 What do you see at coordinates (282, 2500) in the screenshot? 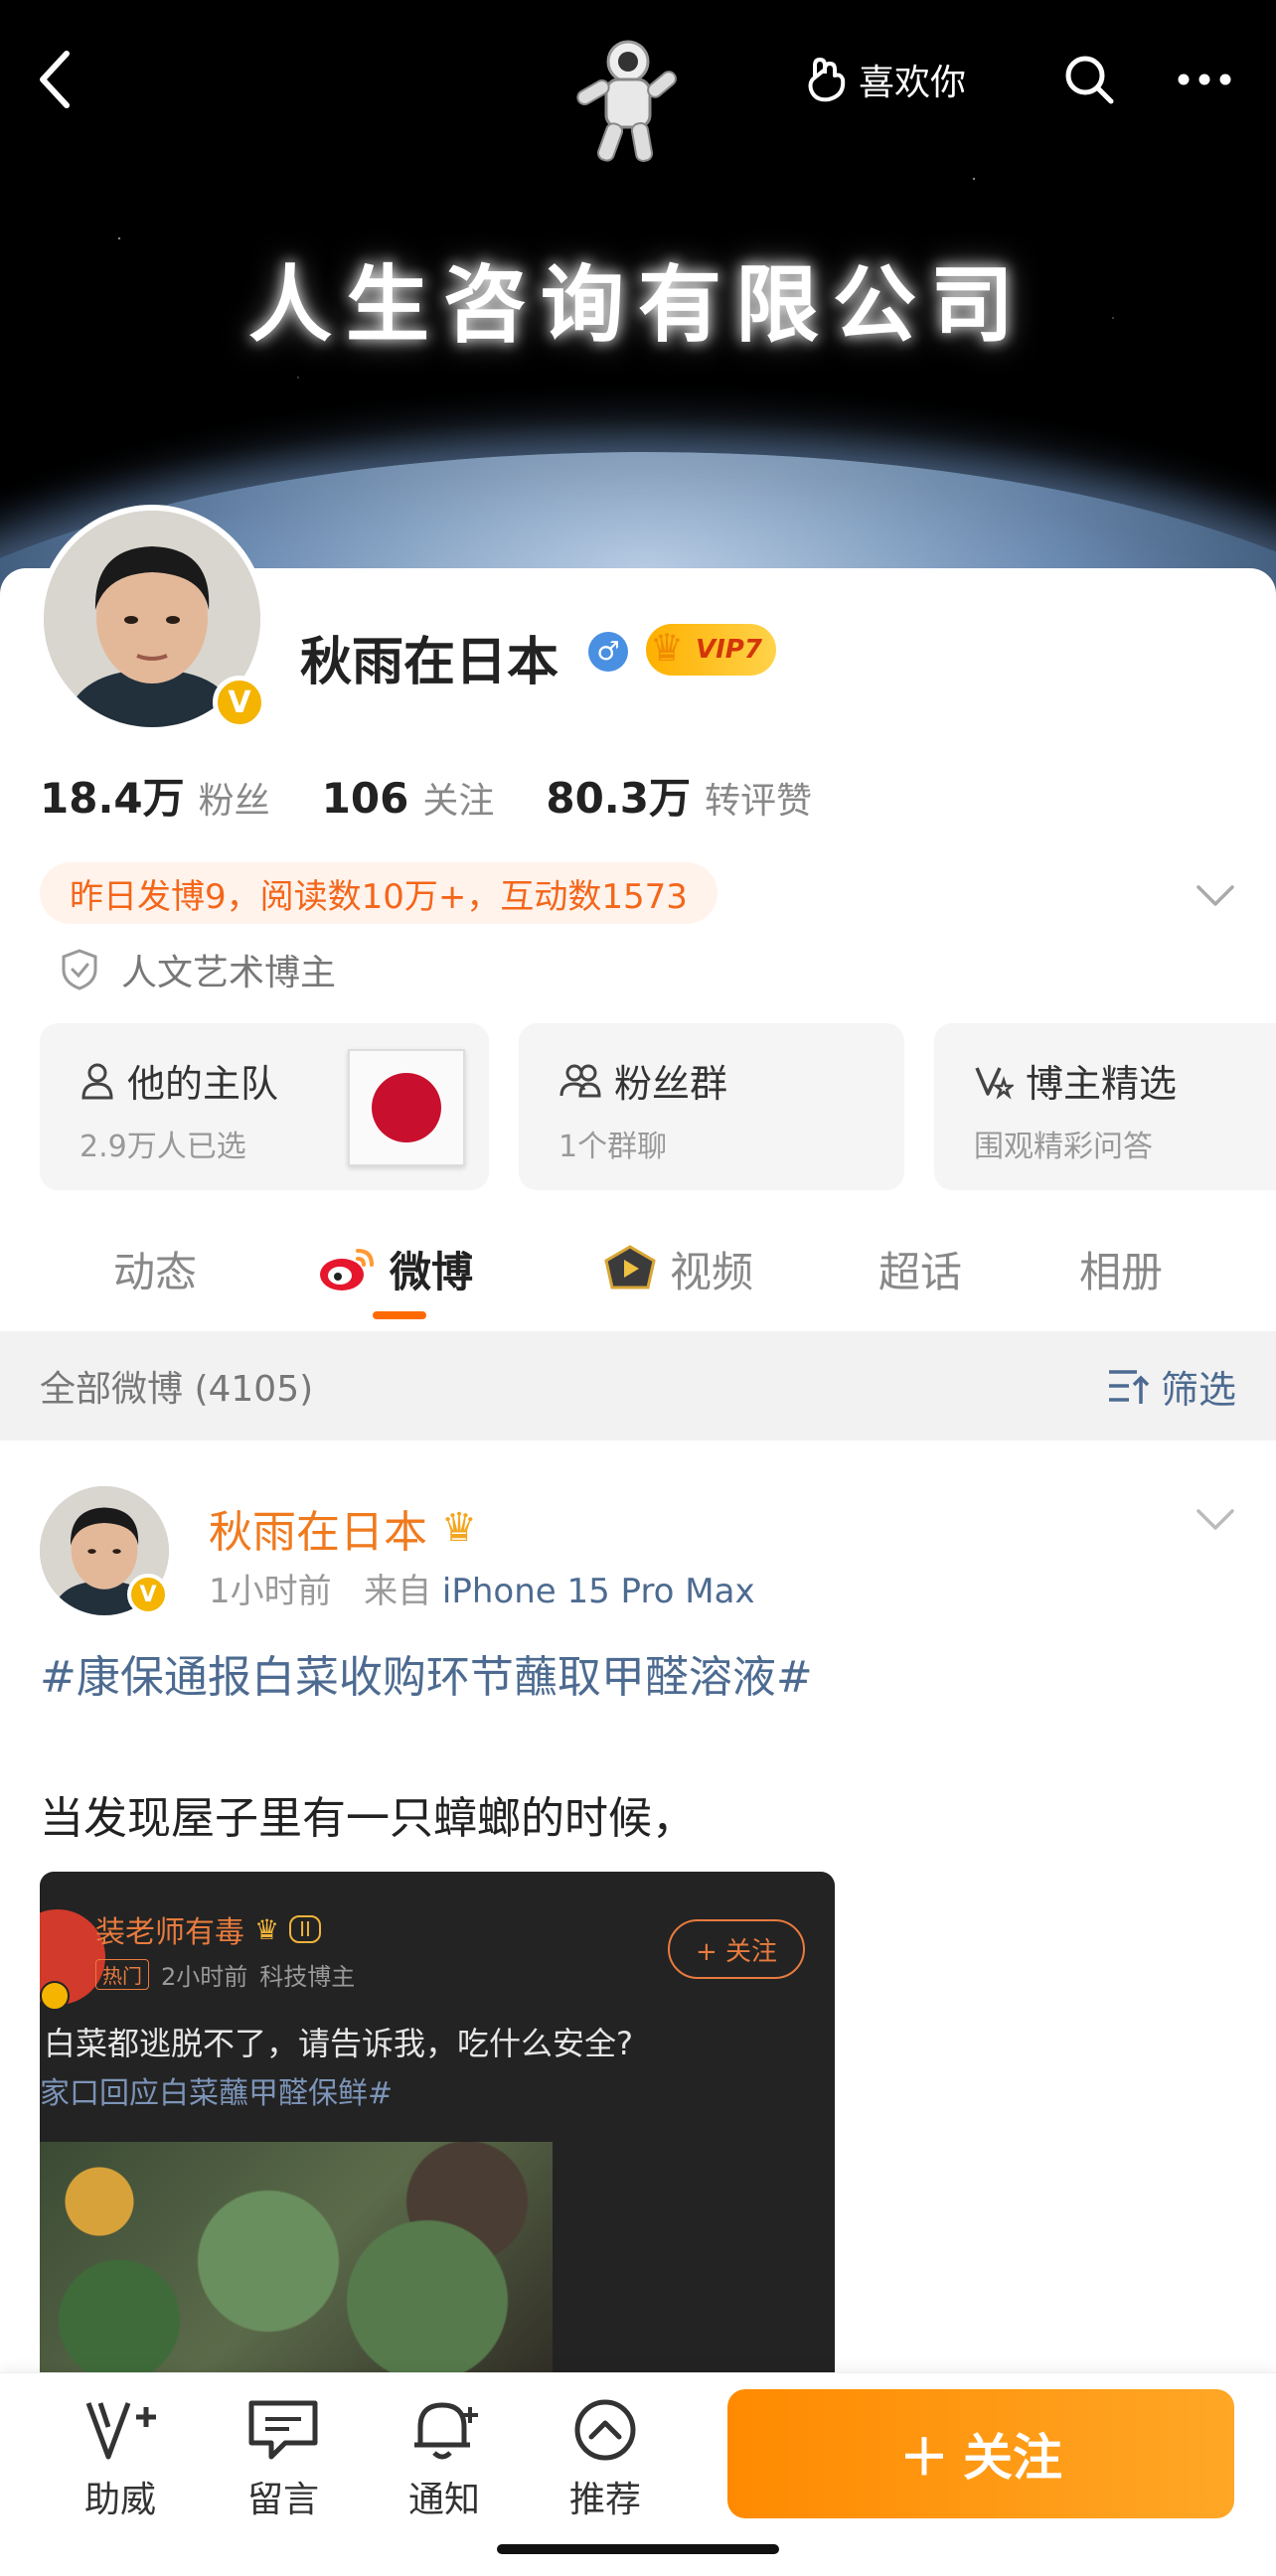
I see `message-label: 留言` at bounding box center [282, 2500].